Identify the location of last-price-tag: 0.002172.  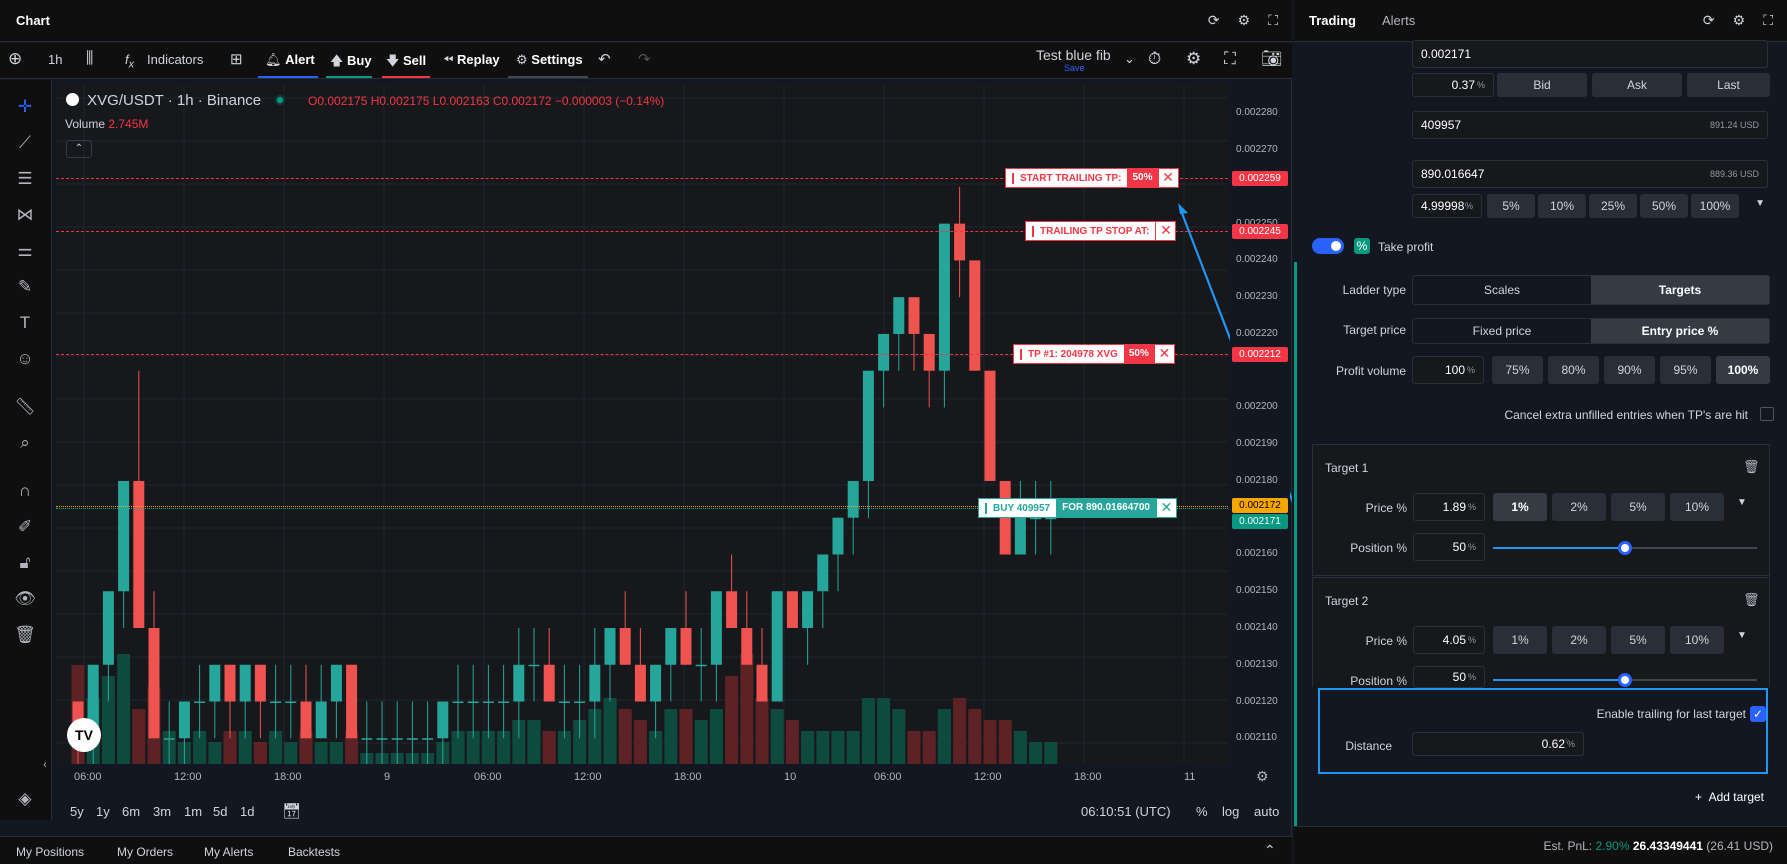
(1260, 505).